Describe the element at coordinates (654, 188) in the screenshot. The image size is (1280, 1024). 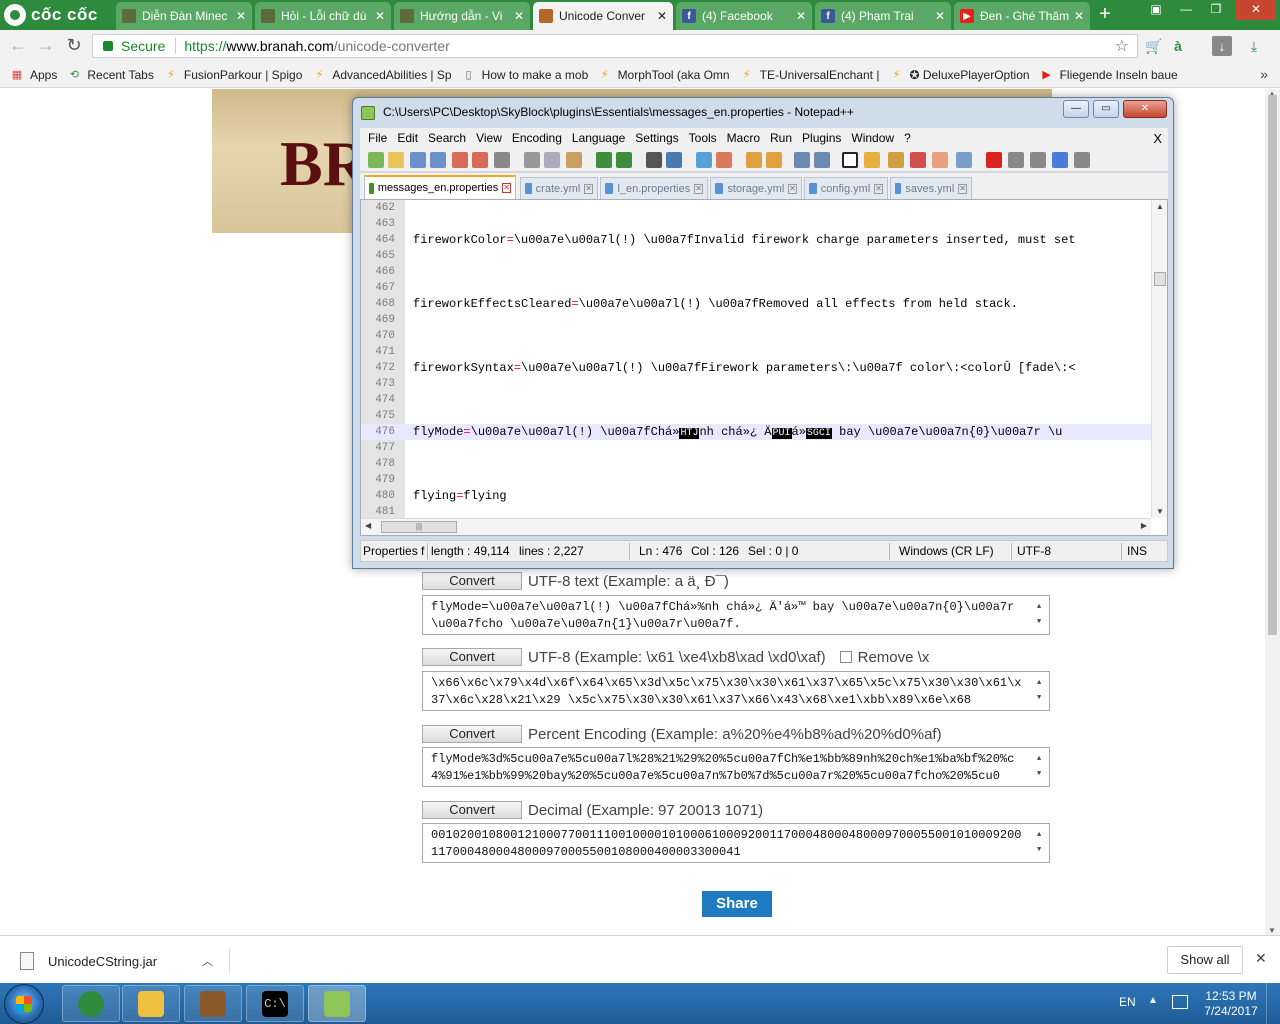
I see `file-tab-l-en: l_en.properties ✕` at that location.